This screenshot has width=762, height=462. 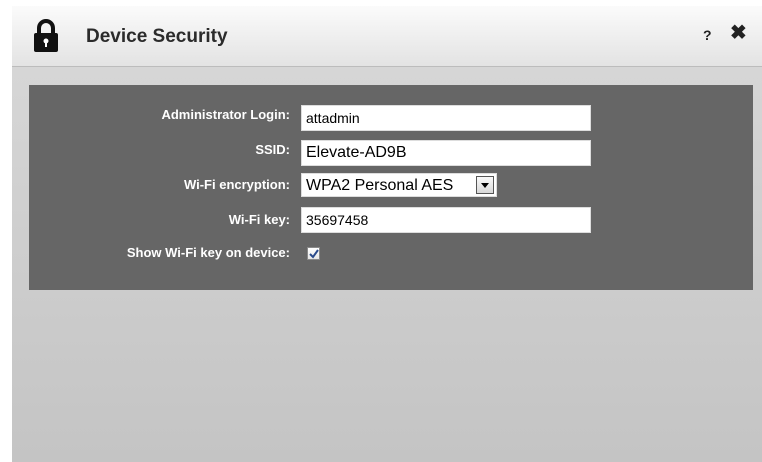 What do you see at coordinates (446, 118) in the screenshot?
I see `admin-login-input` at bounding box center [446, 118].